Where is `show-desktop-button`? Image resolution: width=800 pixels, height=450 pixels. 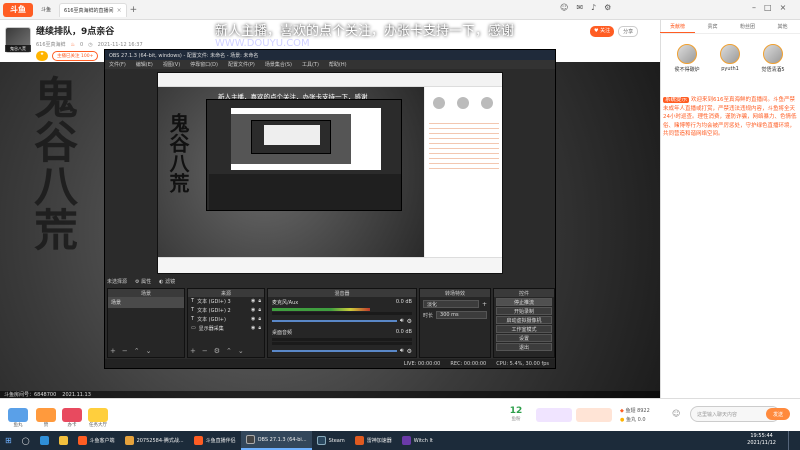 show-desktop-button is located at coordinates (794, 440).